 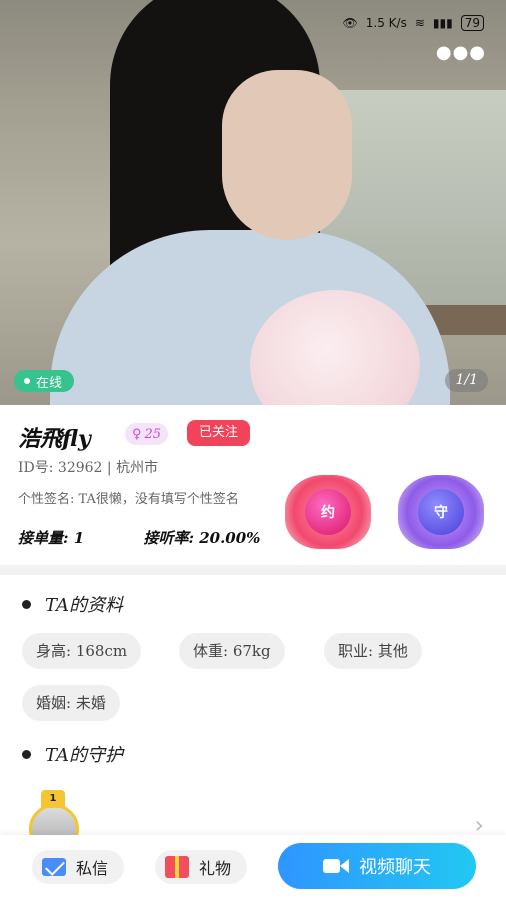 I want to click on follow-button: 已关注, so click(x=219, y=433).